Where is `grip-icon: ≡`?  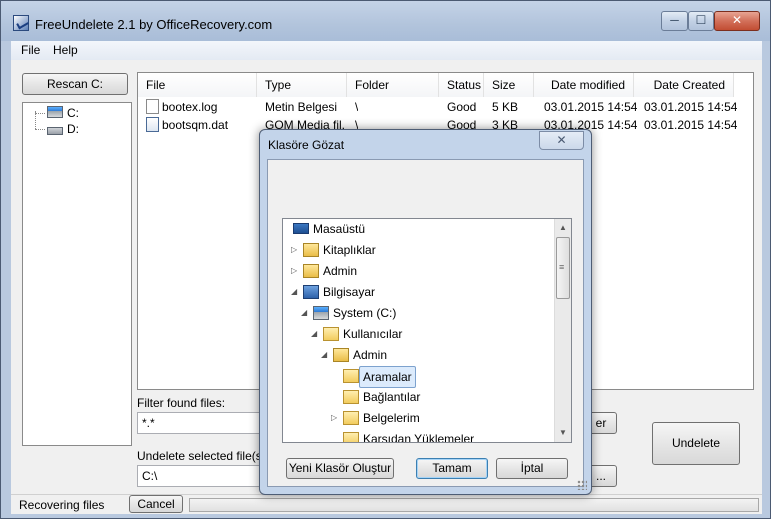 grip-icon: ≡ is located at coordinates (562, 267).